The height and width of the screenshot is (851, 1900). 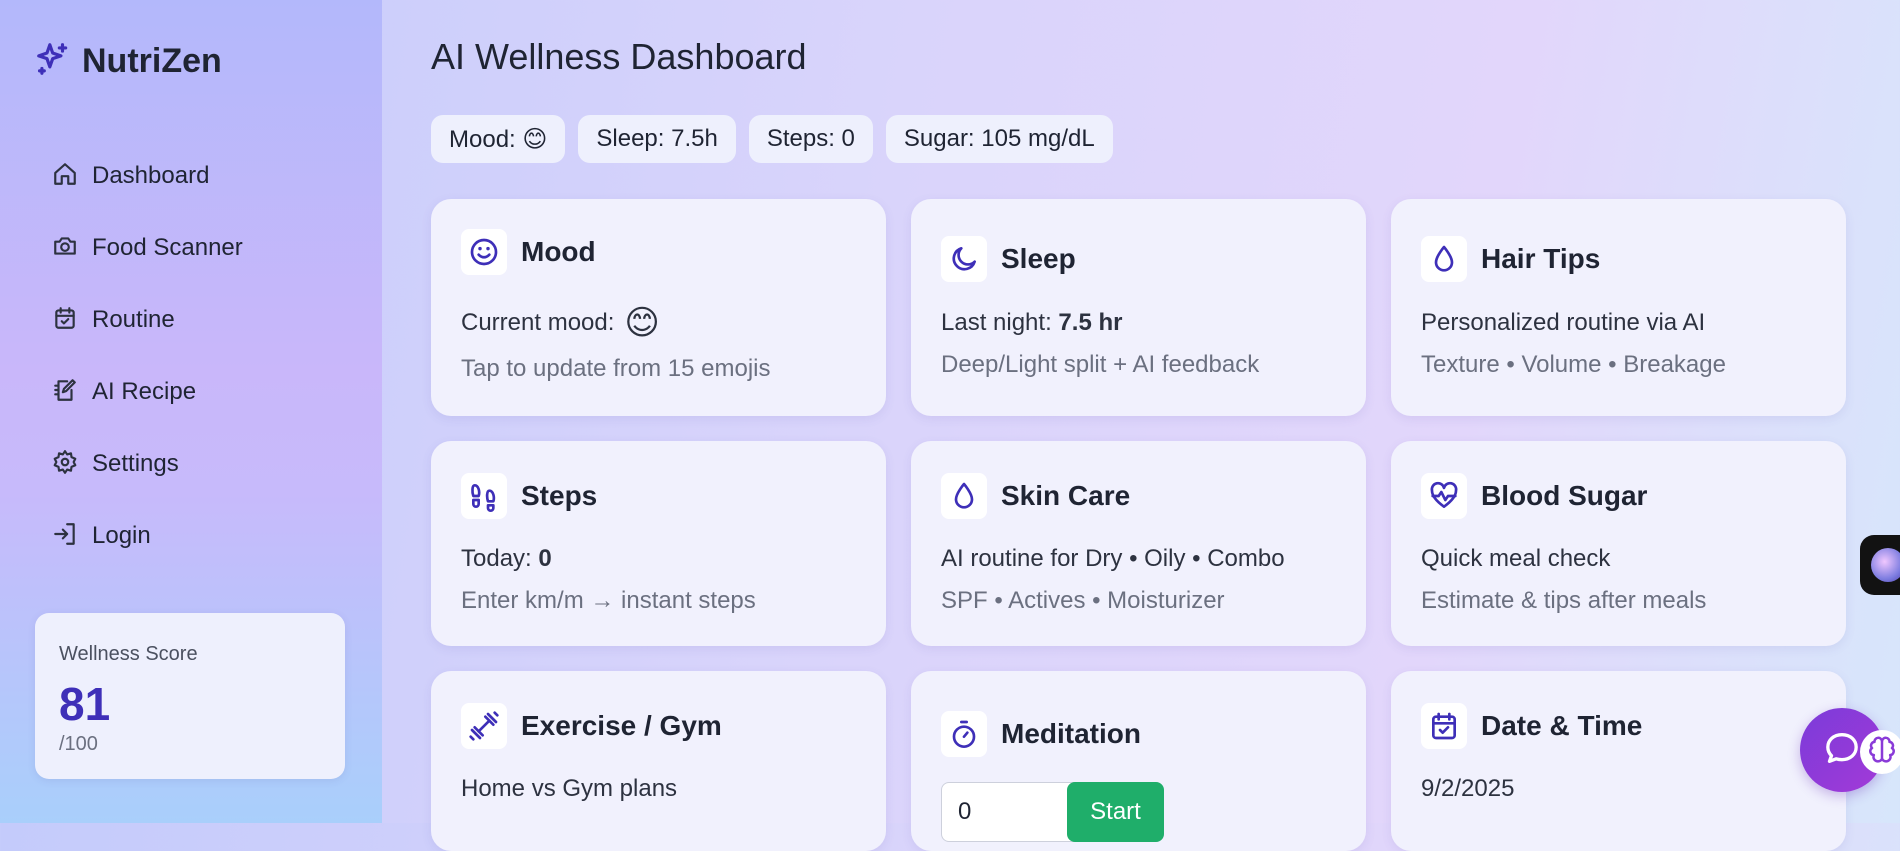 What do you see at coordinates (608, 600) in the screenshot?
I see `steps-hint: Enter km/m → instant steps` at bounding box center [608, 600].